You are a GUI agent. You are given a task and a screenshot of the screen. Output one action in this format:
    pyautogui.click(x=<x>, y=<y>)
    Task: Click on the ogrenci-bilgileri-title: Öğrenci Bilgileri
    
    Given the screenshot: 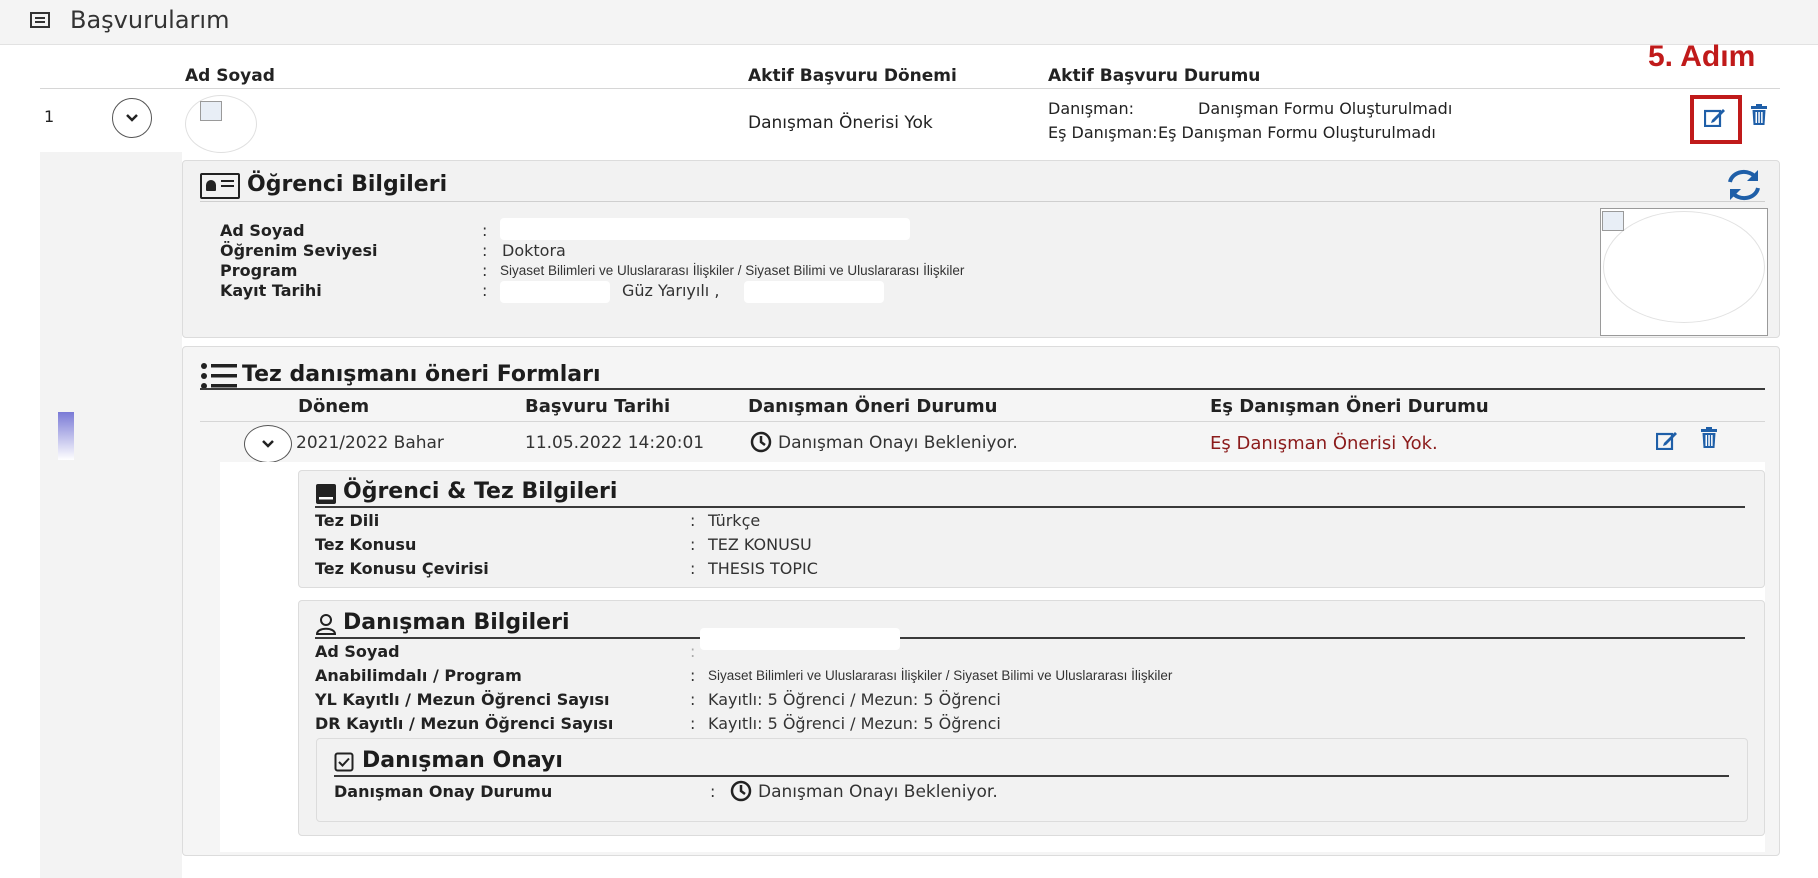 What is the action you would take?
    pyautogui.click(x=347, y=184)
    